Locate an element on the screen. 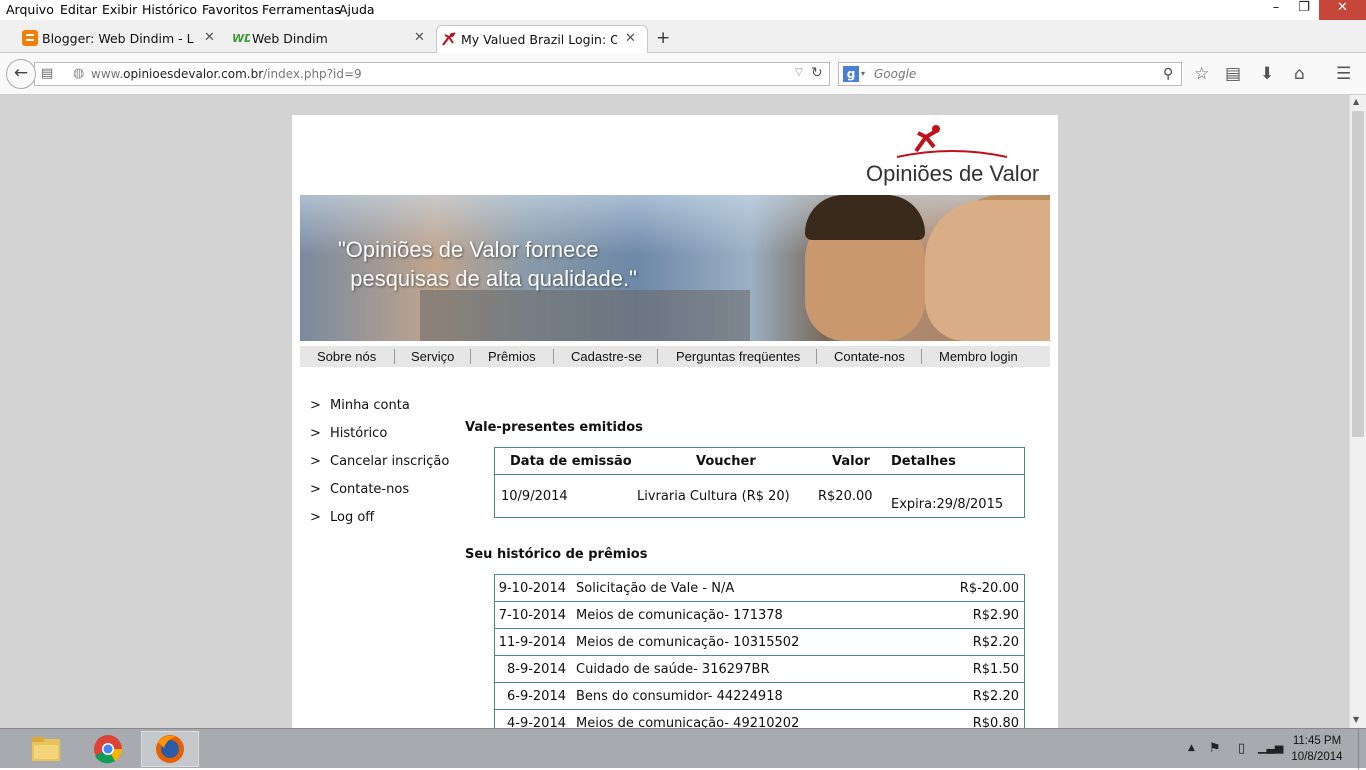  folder-icon is located at coordinates (46, 749).